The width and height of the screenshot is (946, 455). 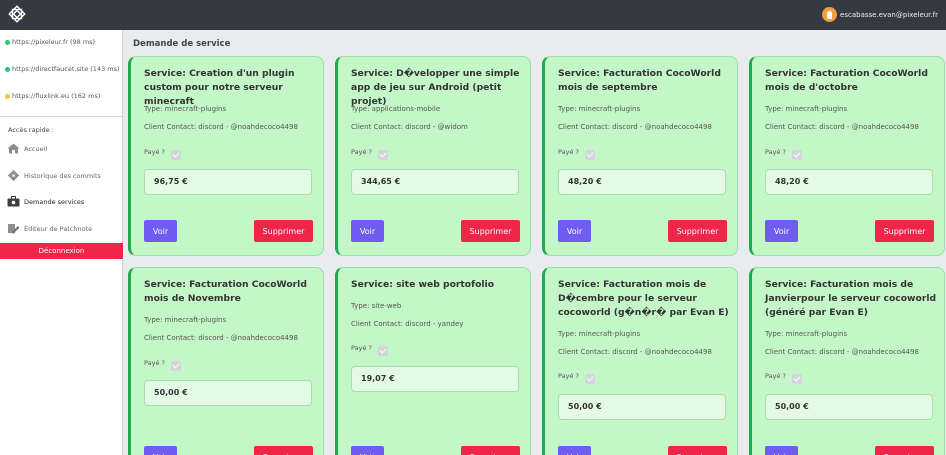 What do you see at coordinates (66, 69) in the screenshot?
I see `status-label: https://directfaucet.site (143 ms)` at bounding box center [66, 69].